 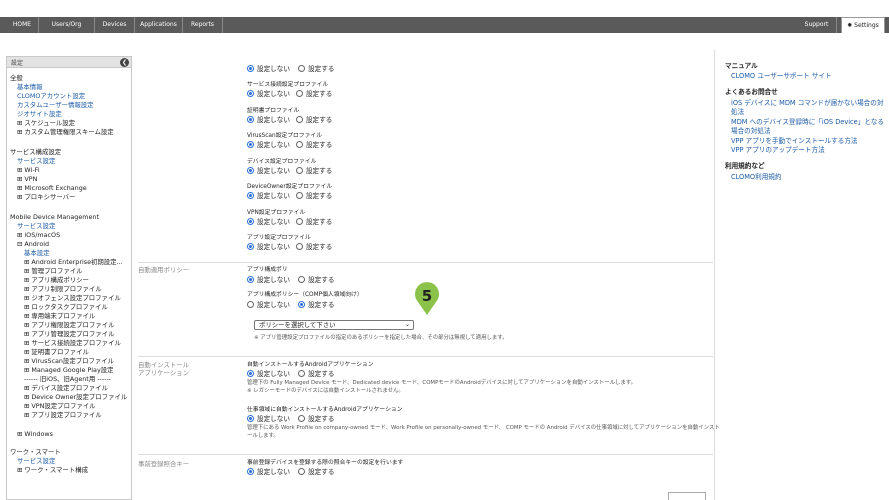 What do you see at coordinates (751, 131) in the screenshot?
I see `faq-link: 場合の対処法` at bounding box center [751, 131].